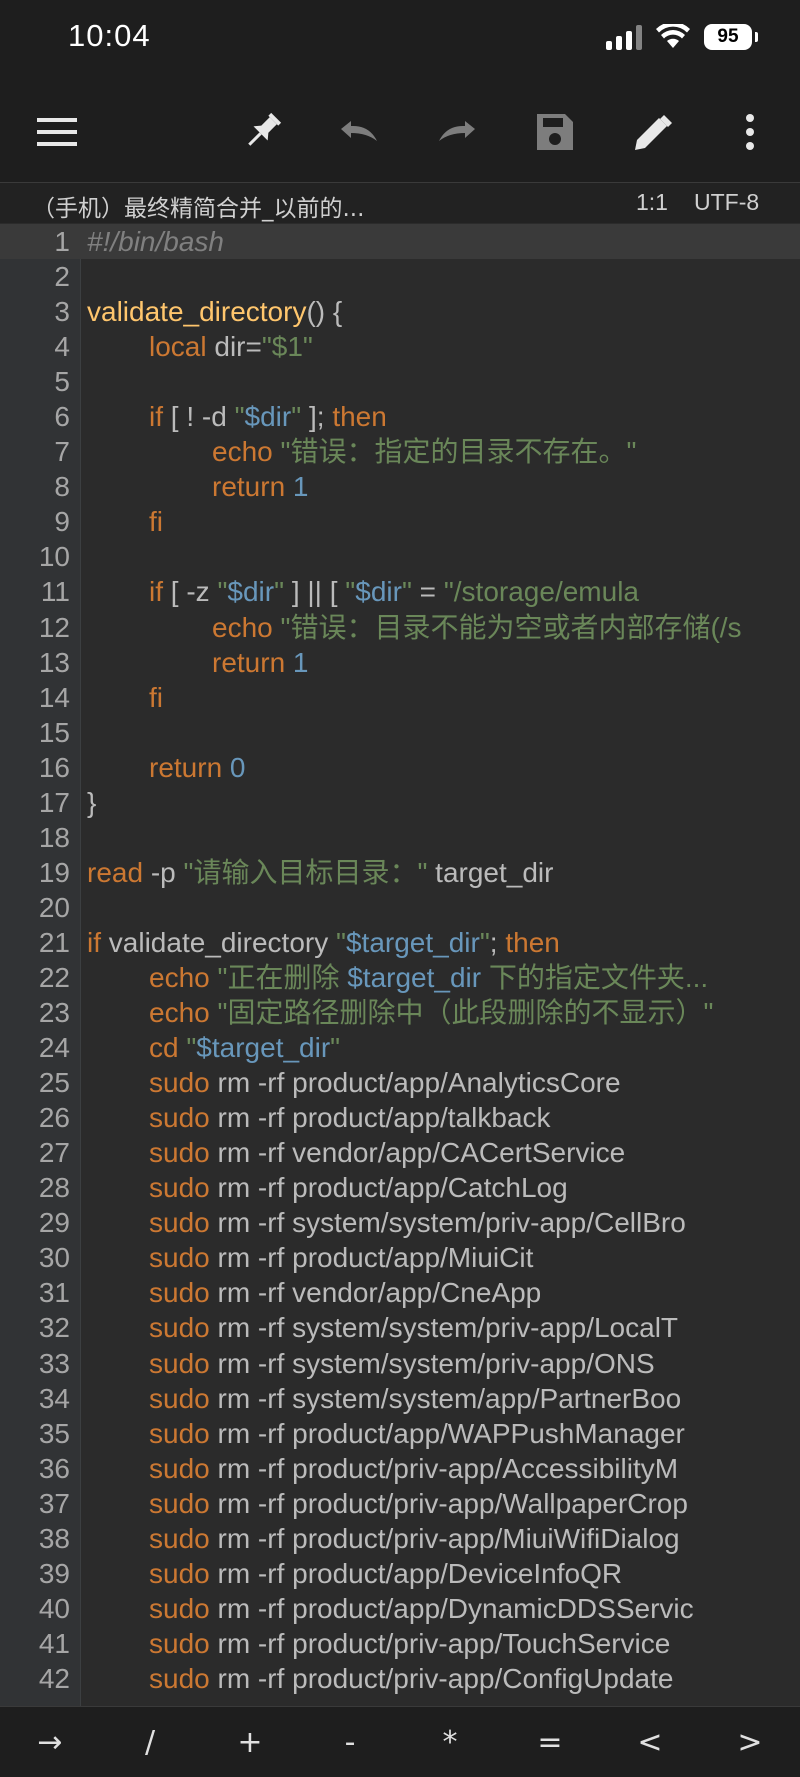  What do you see at coordinates (263, 1048) in the screenshot?
I see `code-token: $target_dir` at bounding box center [263, 1048].